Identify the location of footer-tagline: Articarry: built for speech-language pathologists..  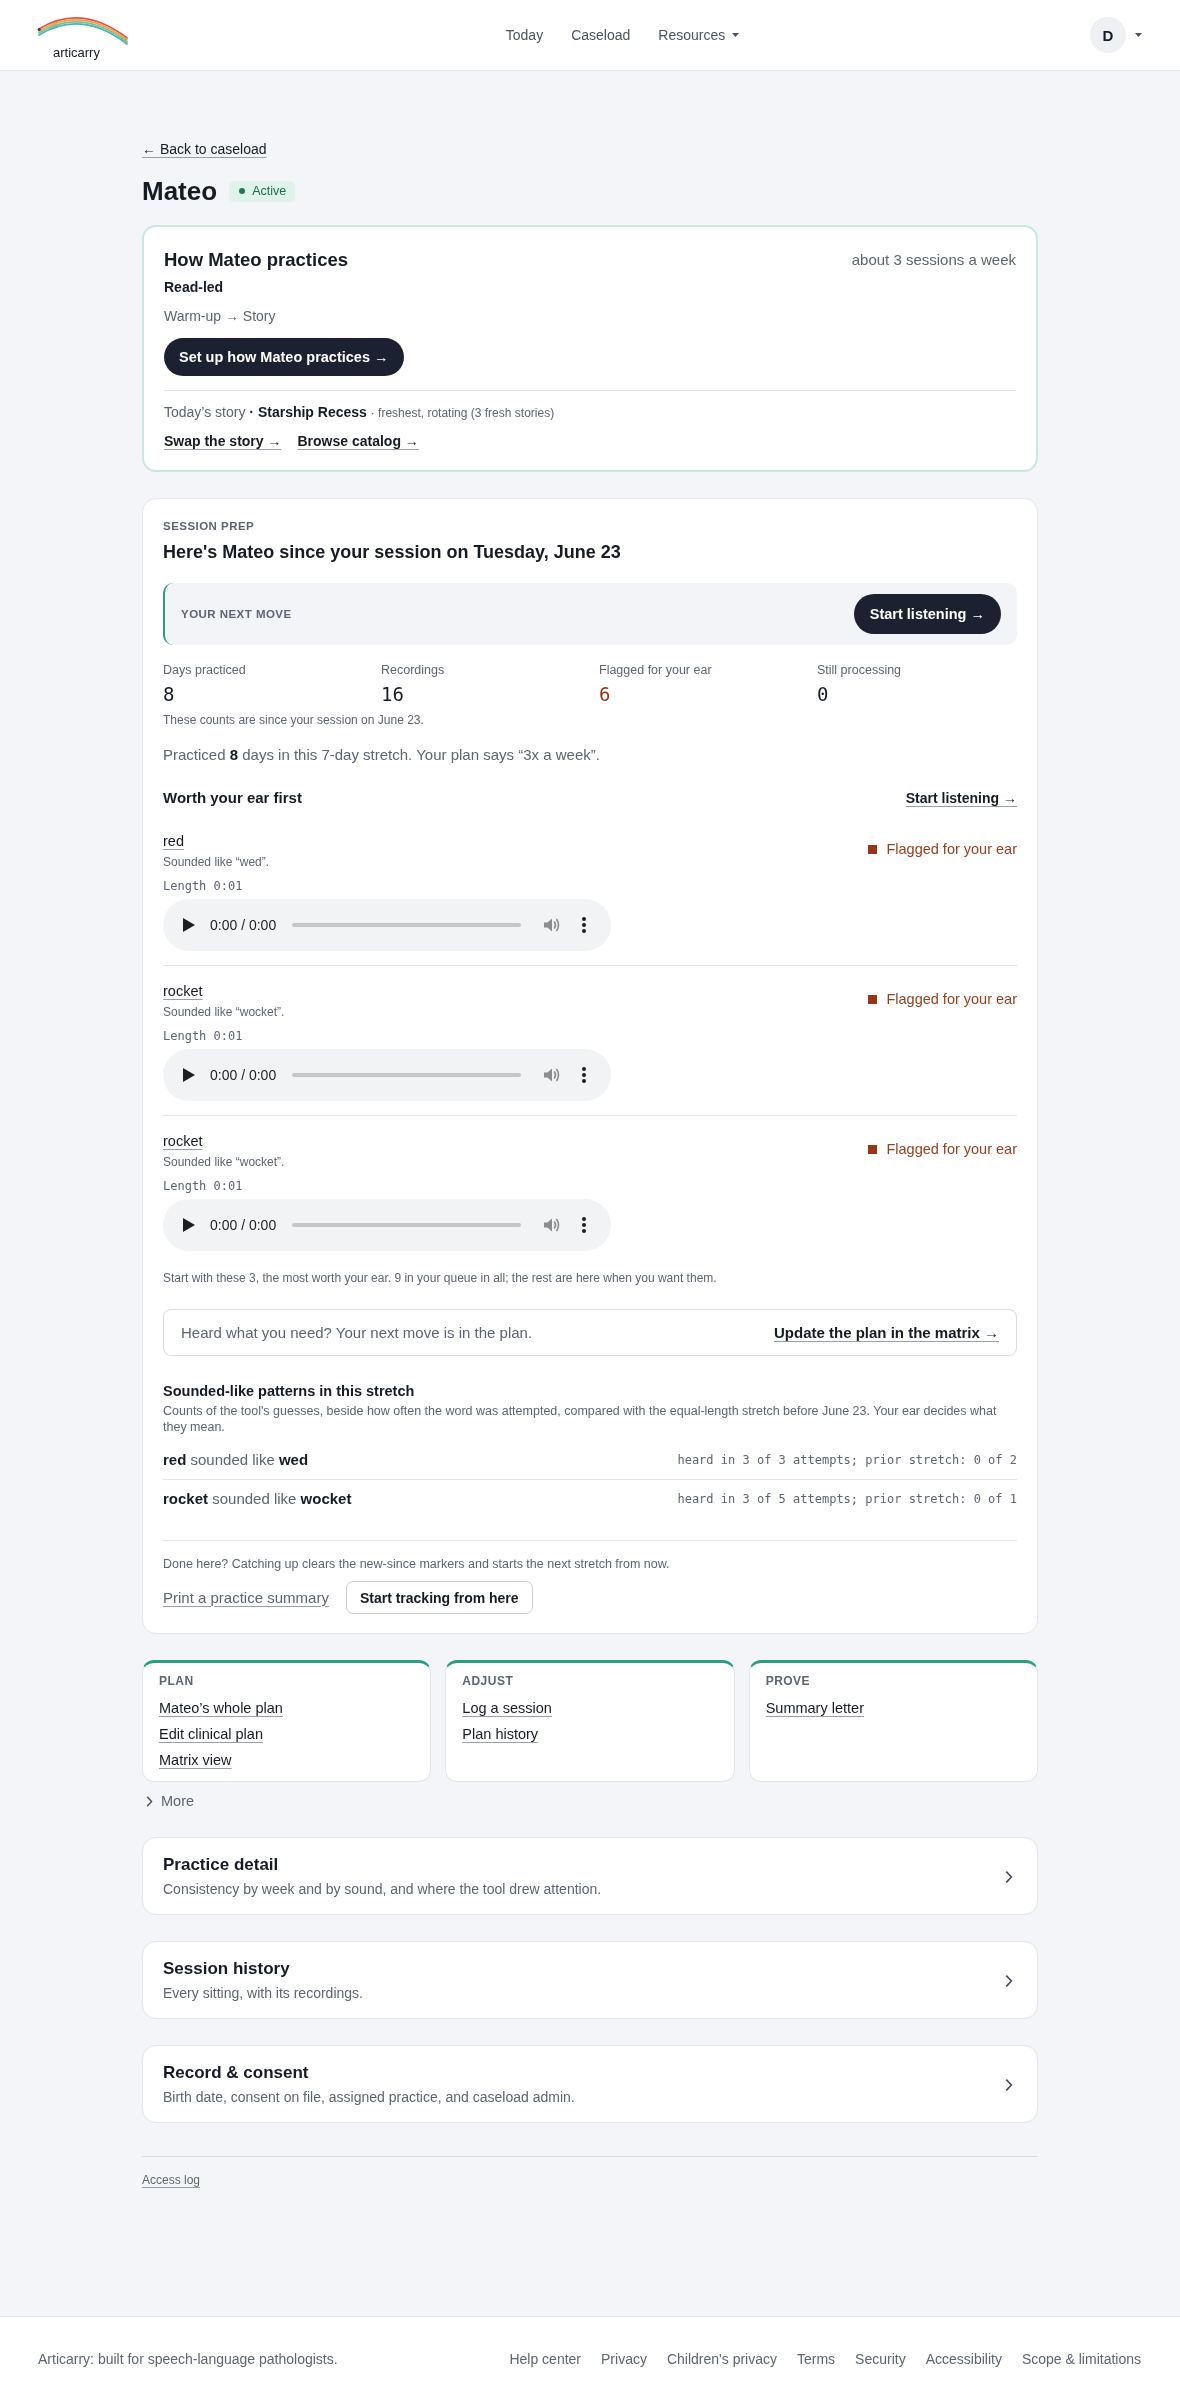
(188, 2359).